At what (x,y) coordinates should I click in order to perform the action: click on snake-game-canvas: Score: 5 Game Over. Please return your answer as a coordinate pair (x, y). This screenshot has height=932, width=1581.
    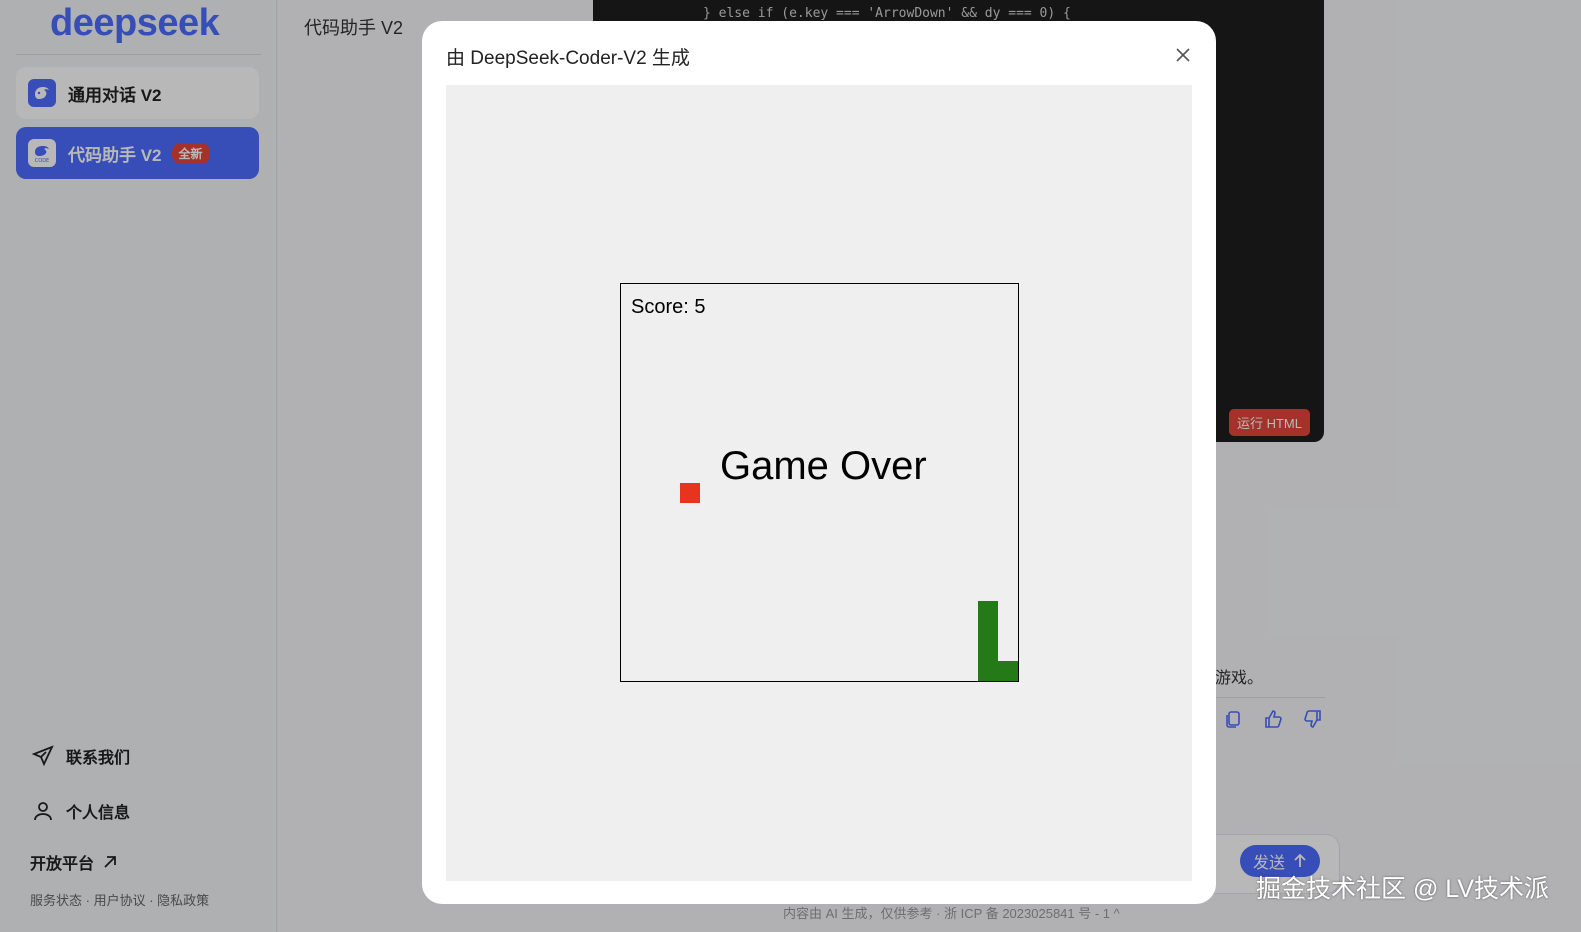
    Looking at the image, I should click on (819, 482).